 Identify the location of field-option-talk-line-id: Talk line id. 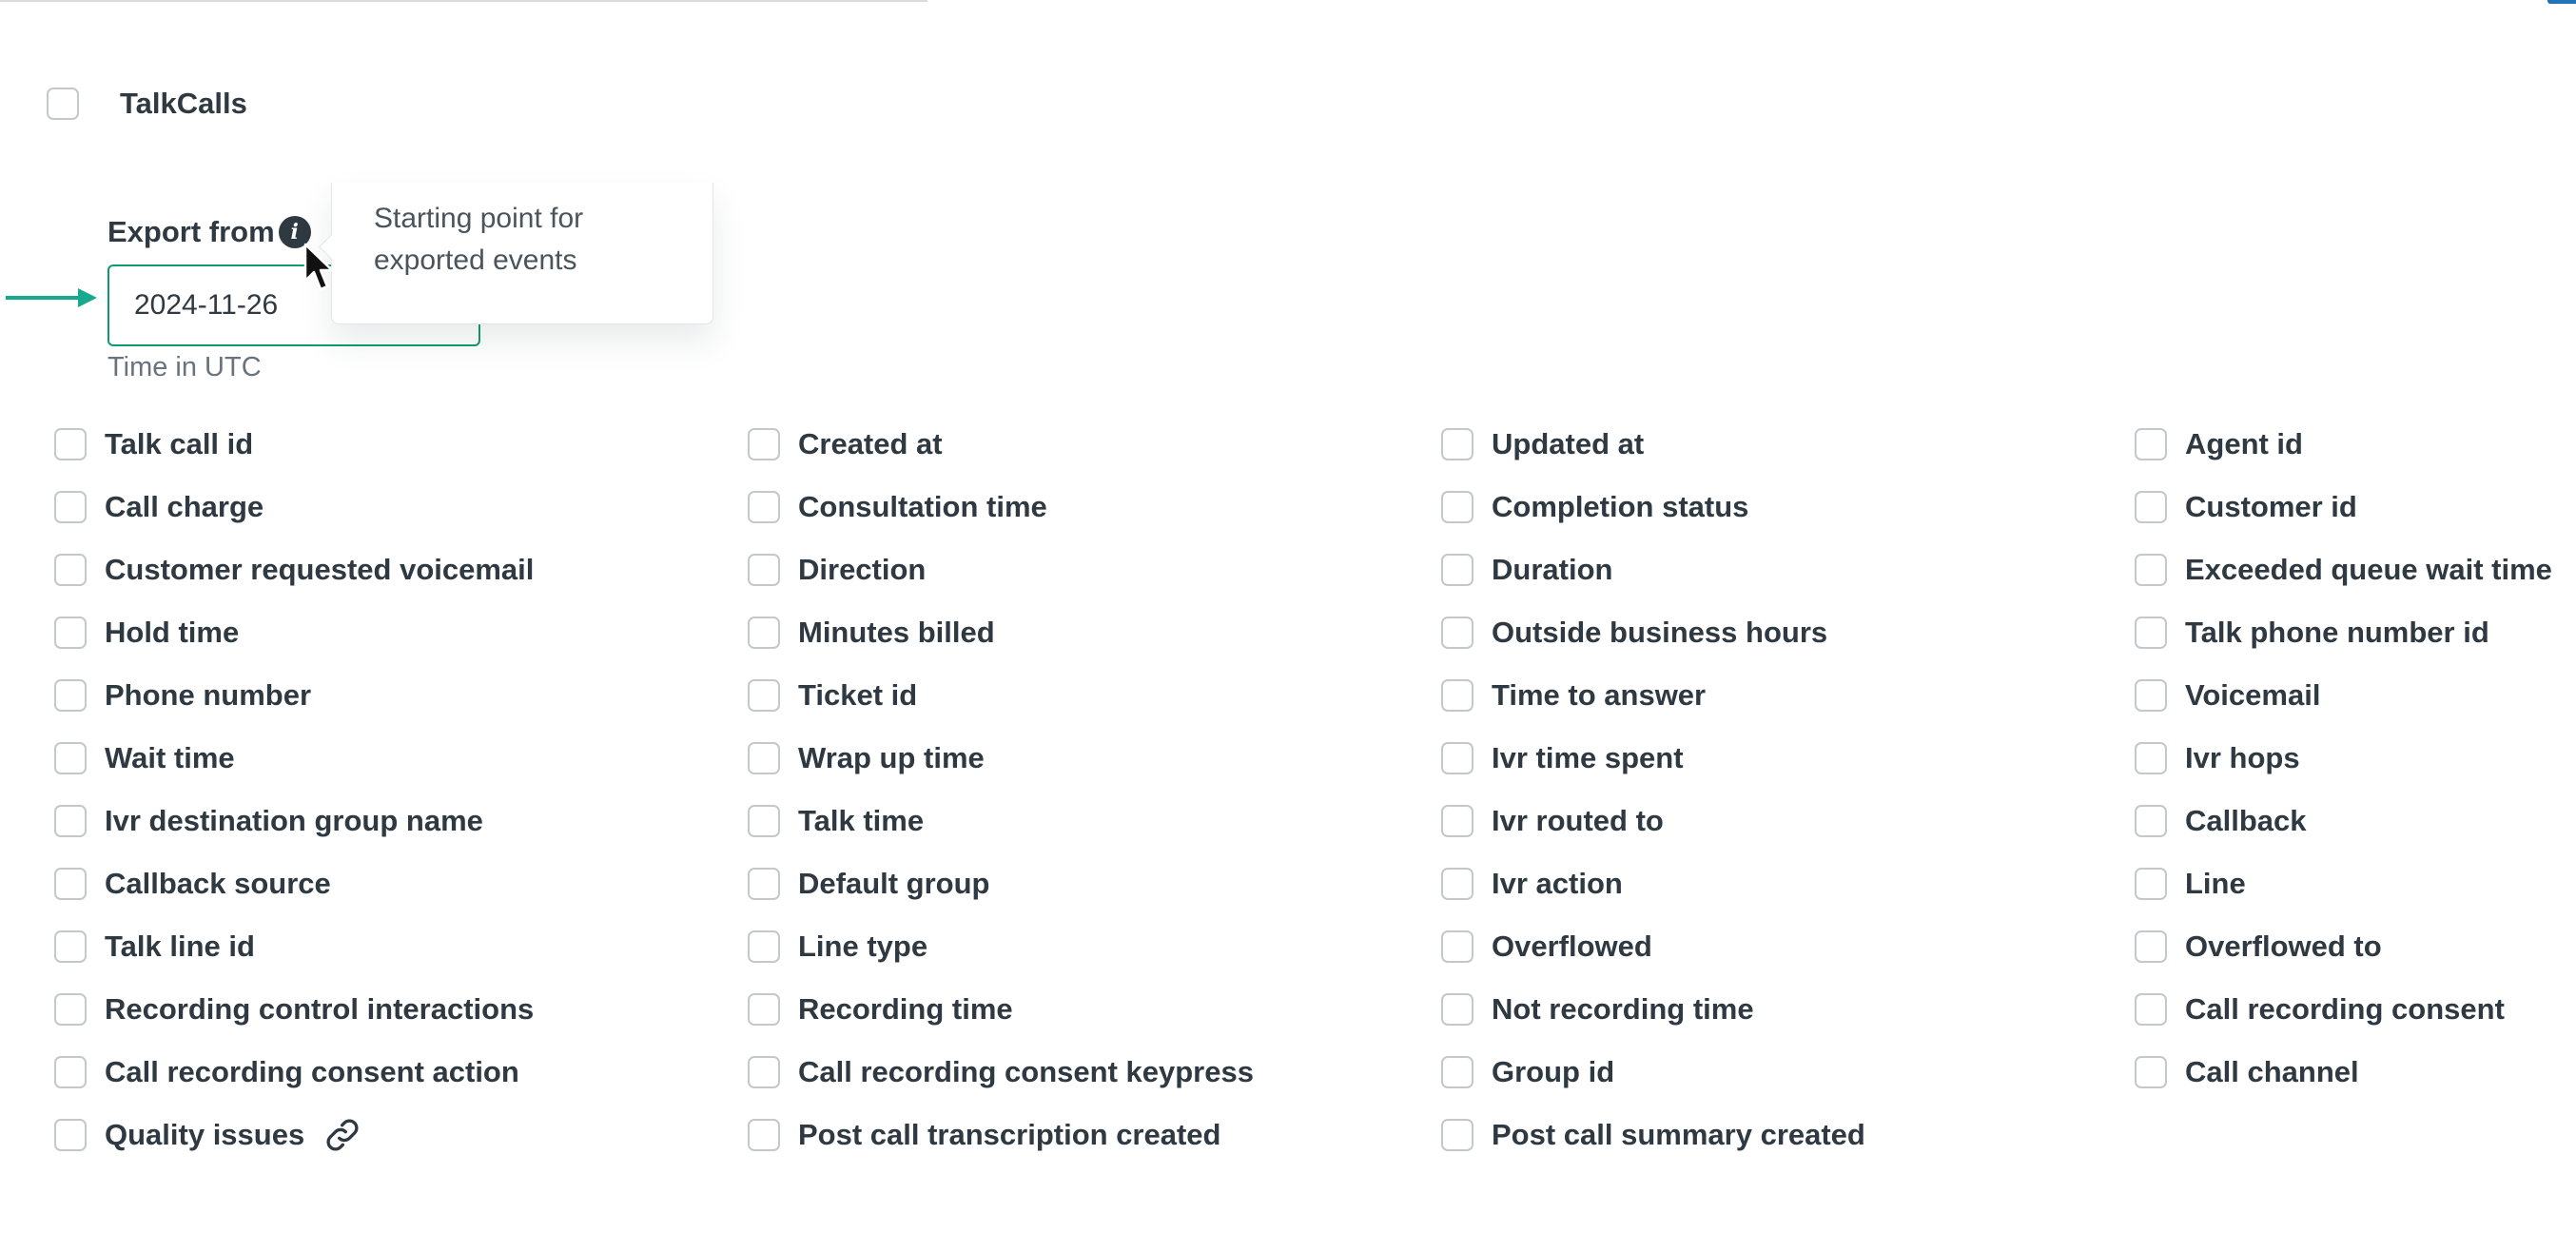
(401, 946).